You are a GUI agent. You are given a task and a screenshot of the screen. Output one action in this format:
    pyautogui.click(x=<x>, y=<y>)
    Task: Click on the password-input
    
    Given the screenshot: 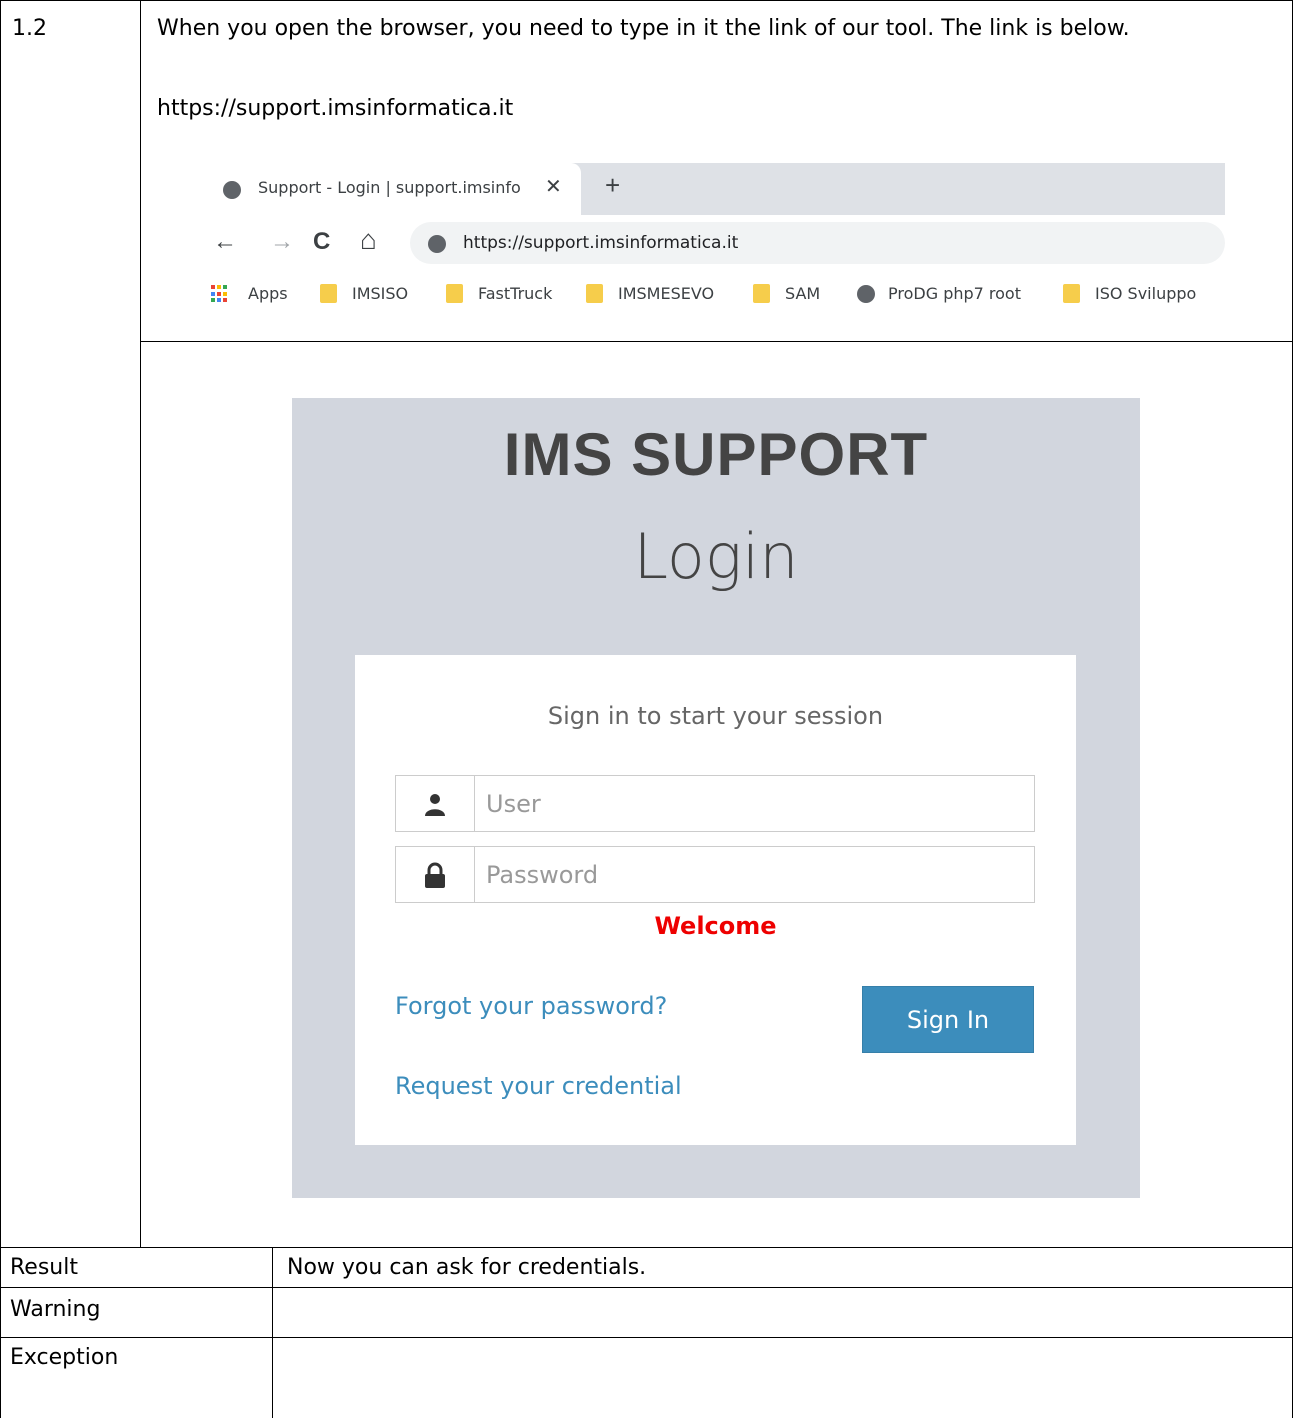 What is the action you would take?
    pyautogui.click(x=751, y=874)
    